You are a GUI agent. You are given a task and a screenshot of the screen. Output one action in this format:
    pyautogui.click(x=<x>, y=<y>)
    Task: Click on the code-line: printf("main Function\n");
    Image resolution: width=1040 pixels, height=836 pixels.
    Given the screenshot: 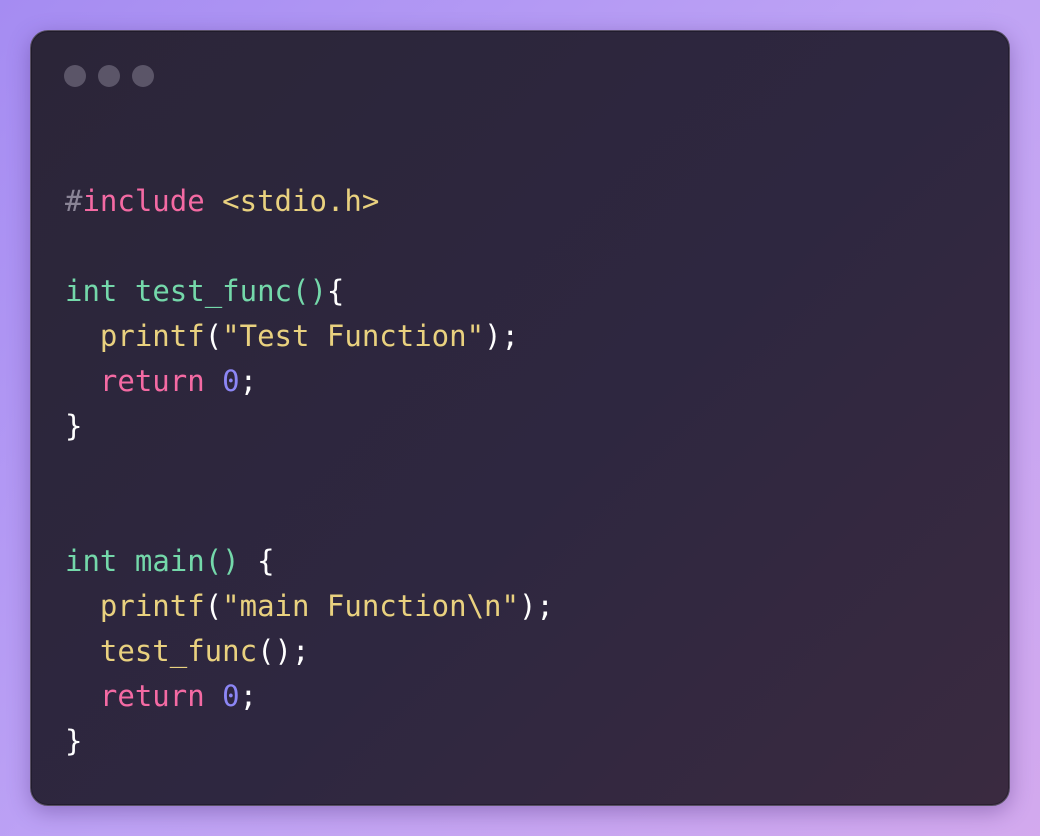 What is the action you would take?
    pyautogui.click(x=309, y=606)
    